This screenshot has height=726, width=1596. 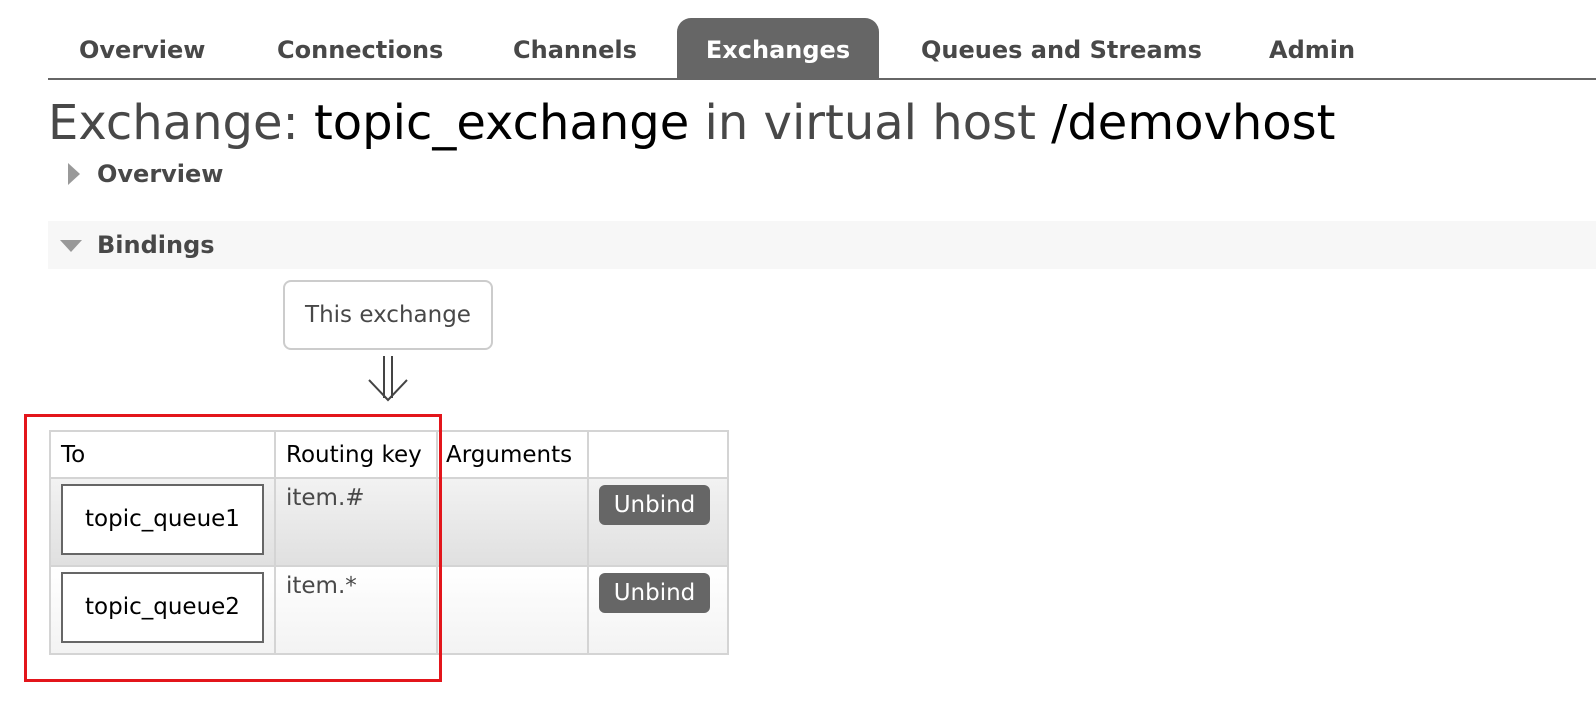 What do you see at coordinates (156, 245) in the screenshot?
I see `section-bindings-label: Bindings` at bounding box center [156, 245].